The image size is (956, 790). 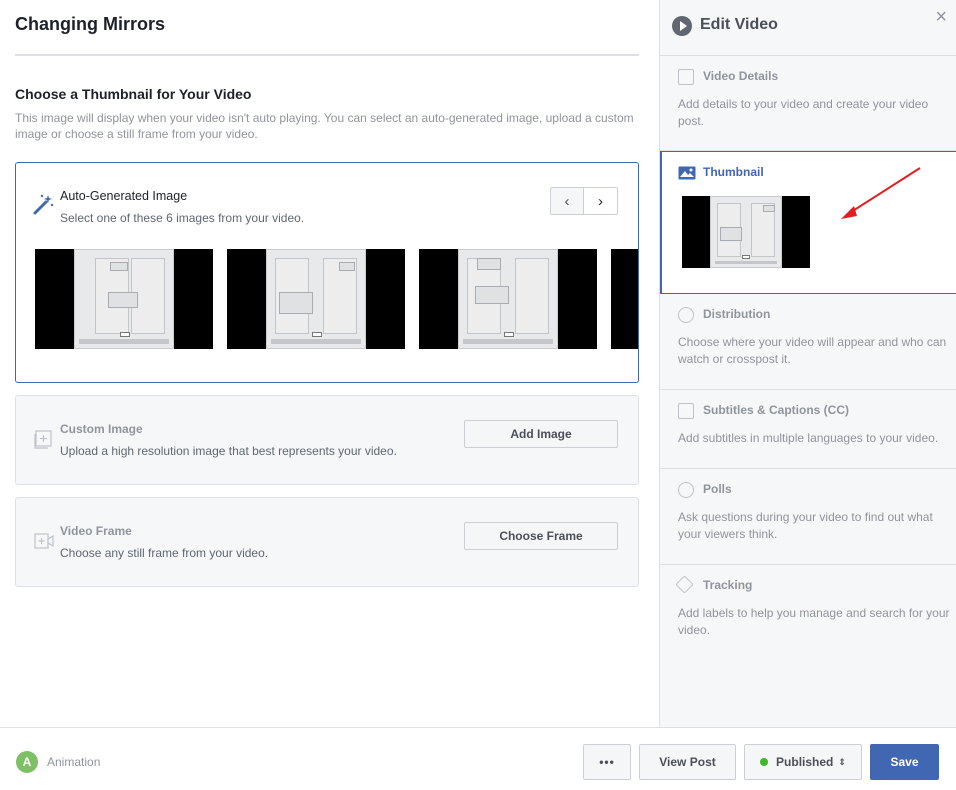 What do you see at coordinates (686, 411) in the screenshot?
I see `captions-icon` at bounding box center [686, 411].